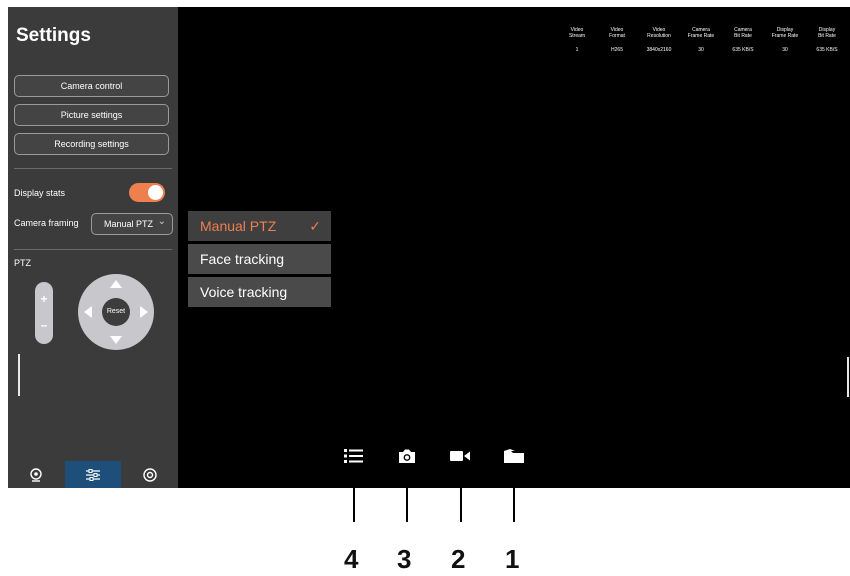 This screenshot has height=576, width=850. I want to click on webcam-icon, so click(36, 474).